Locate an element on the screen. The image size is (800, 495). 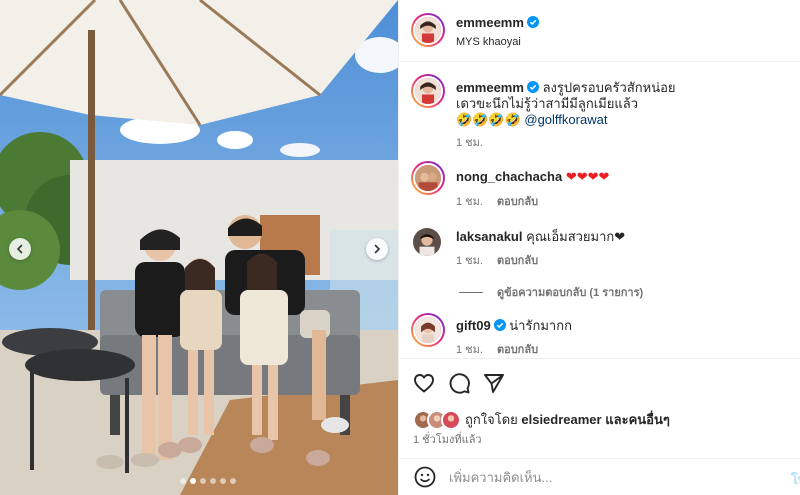
view-replies-label: ดูข้อความตอบกลับ (1 รายการ) is located at coordinates (570, 293).